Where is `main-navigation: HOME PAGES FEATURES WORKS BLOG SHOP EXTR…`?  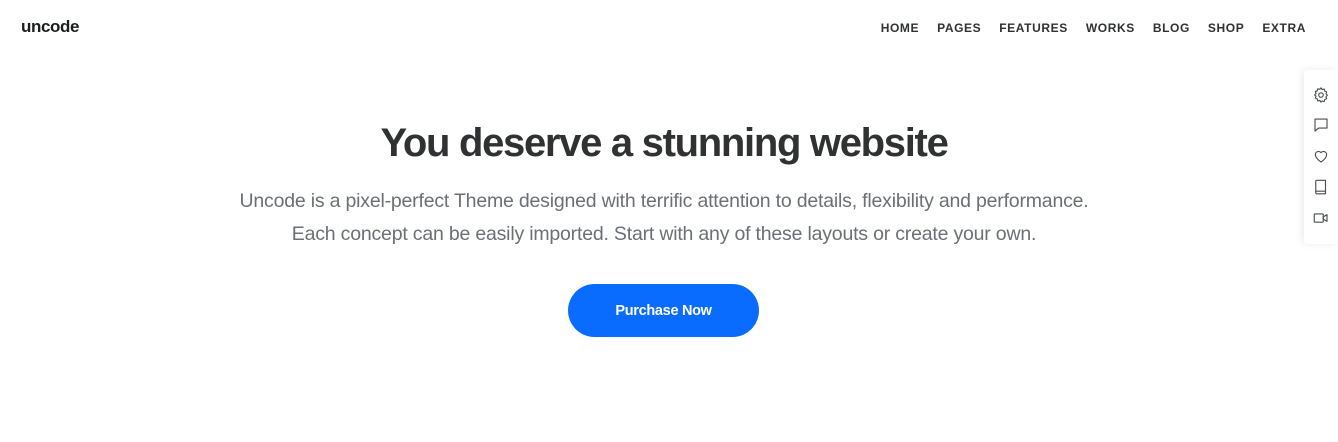 main-navigation: HOME PAGES FEATURES WORKS BLOG SHOP EXTR… is located at coordinates (1084, 28).